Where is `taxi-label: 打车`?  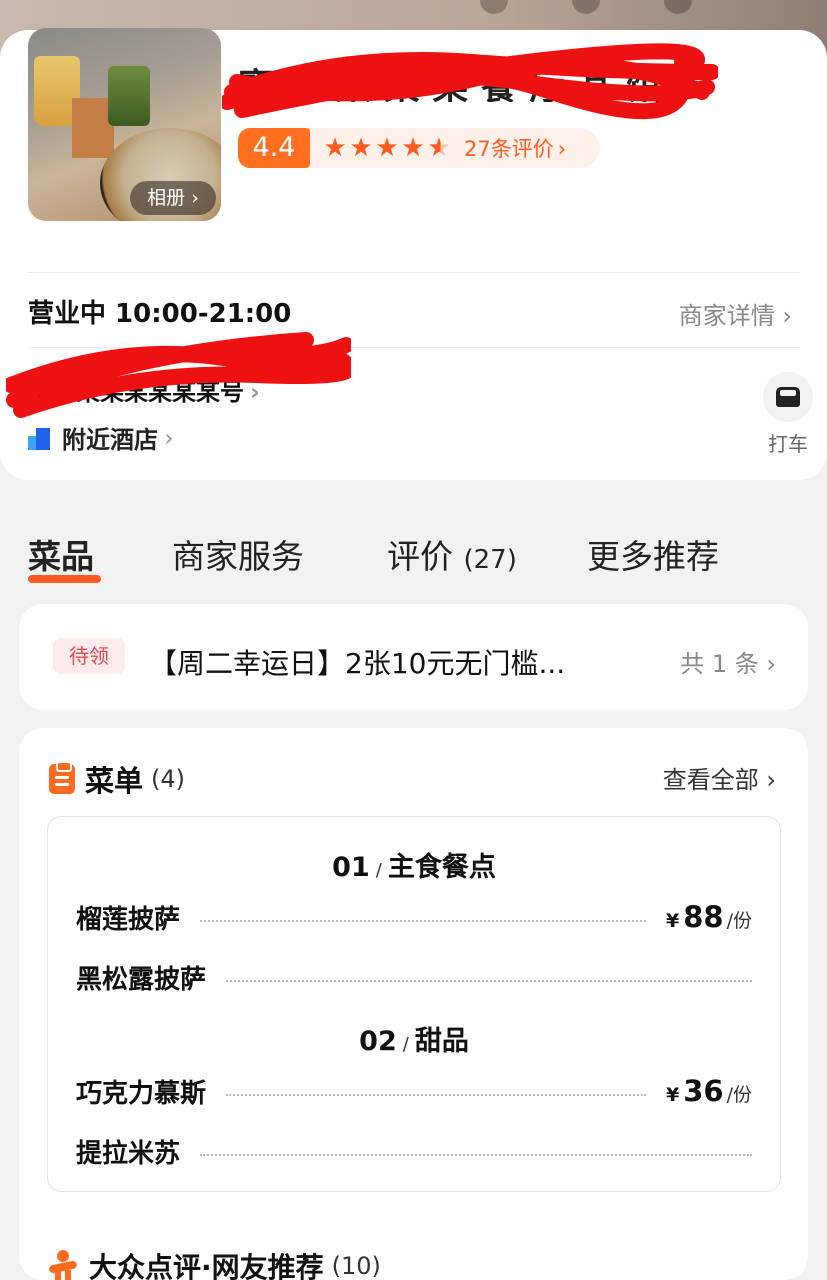
taxi-label: 打车 is located at coordinates (788, 444).